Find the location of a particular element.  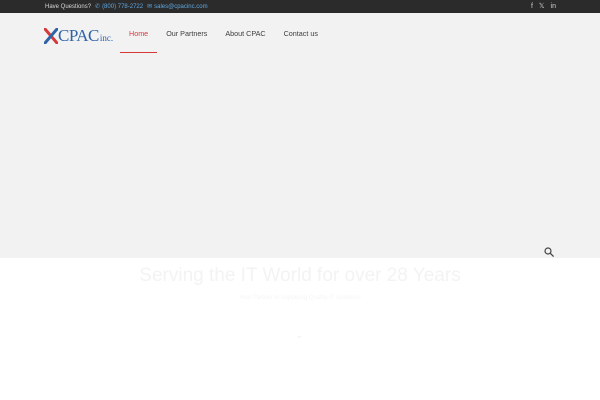

phone-link: ✆ (800) 778-2722 is located at coordinates (119, 7).